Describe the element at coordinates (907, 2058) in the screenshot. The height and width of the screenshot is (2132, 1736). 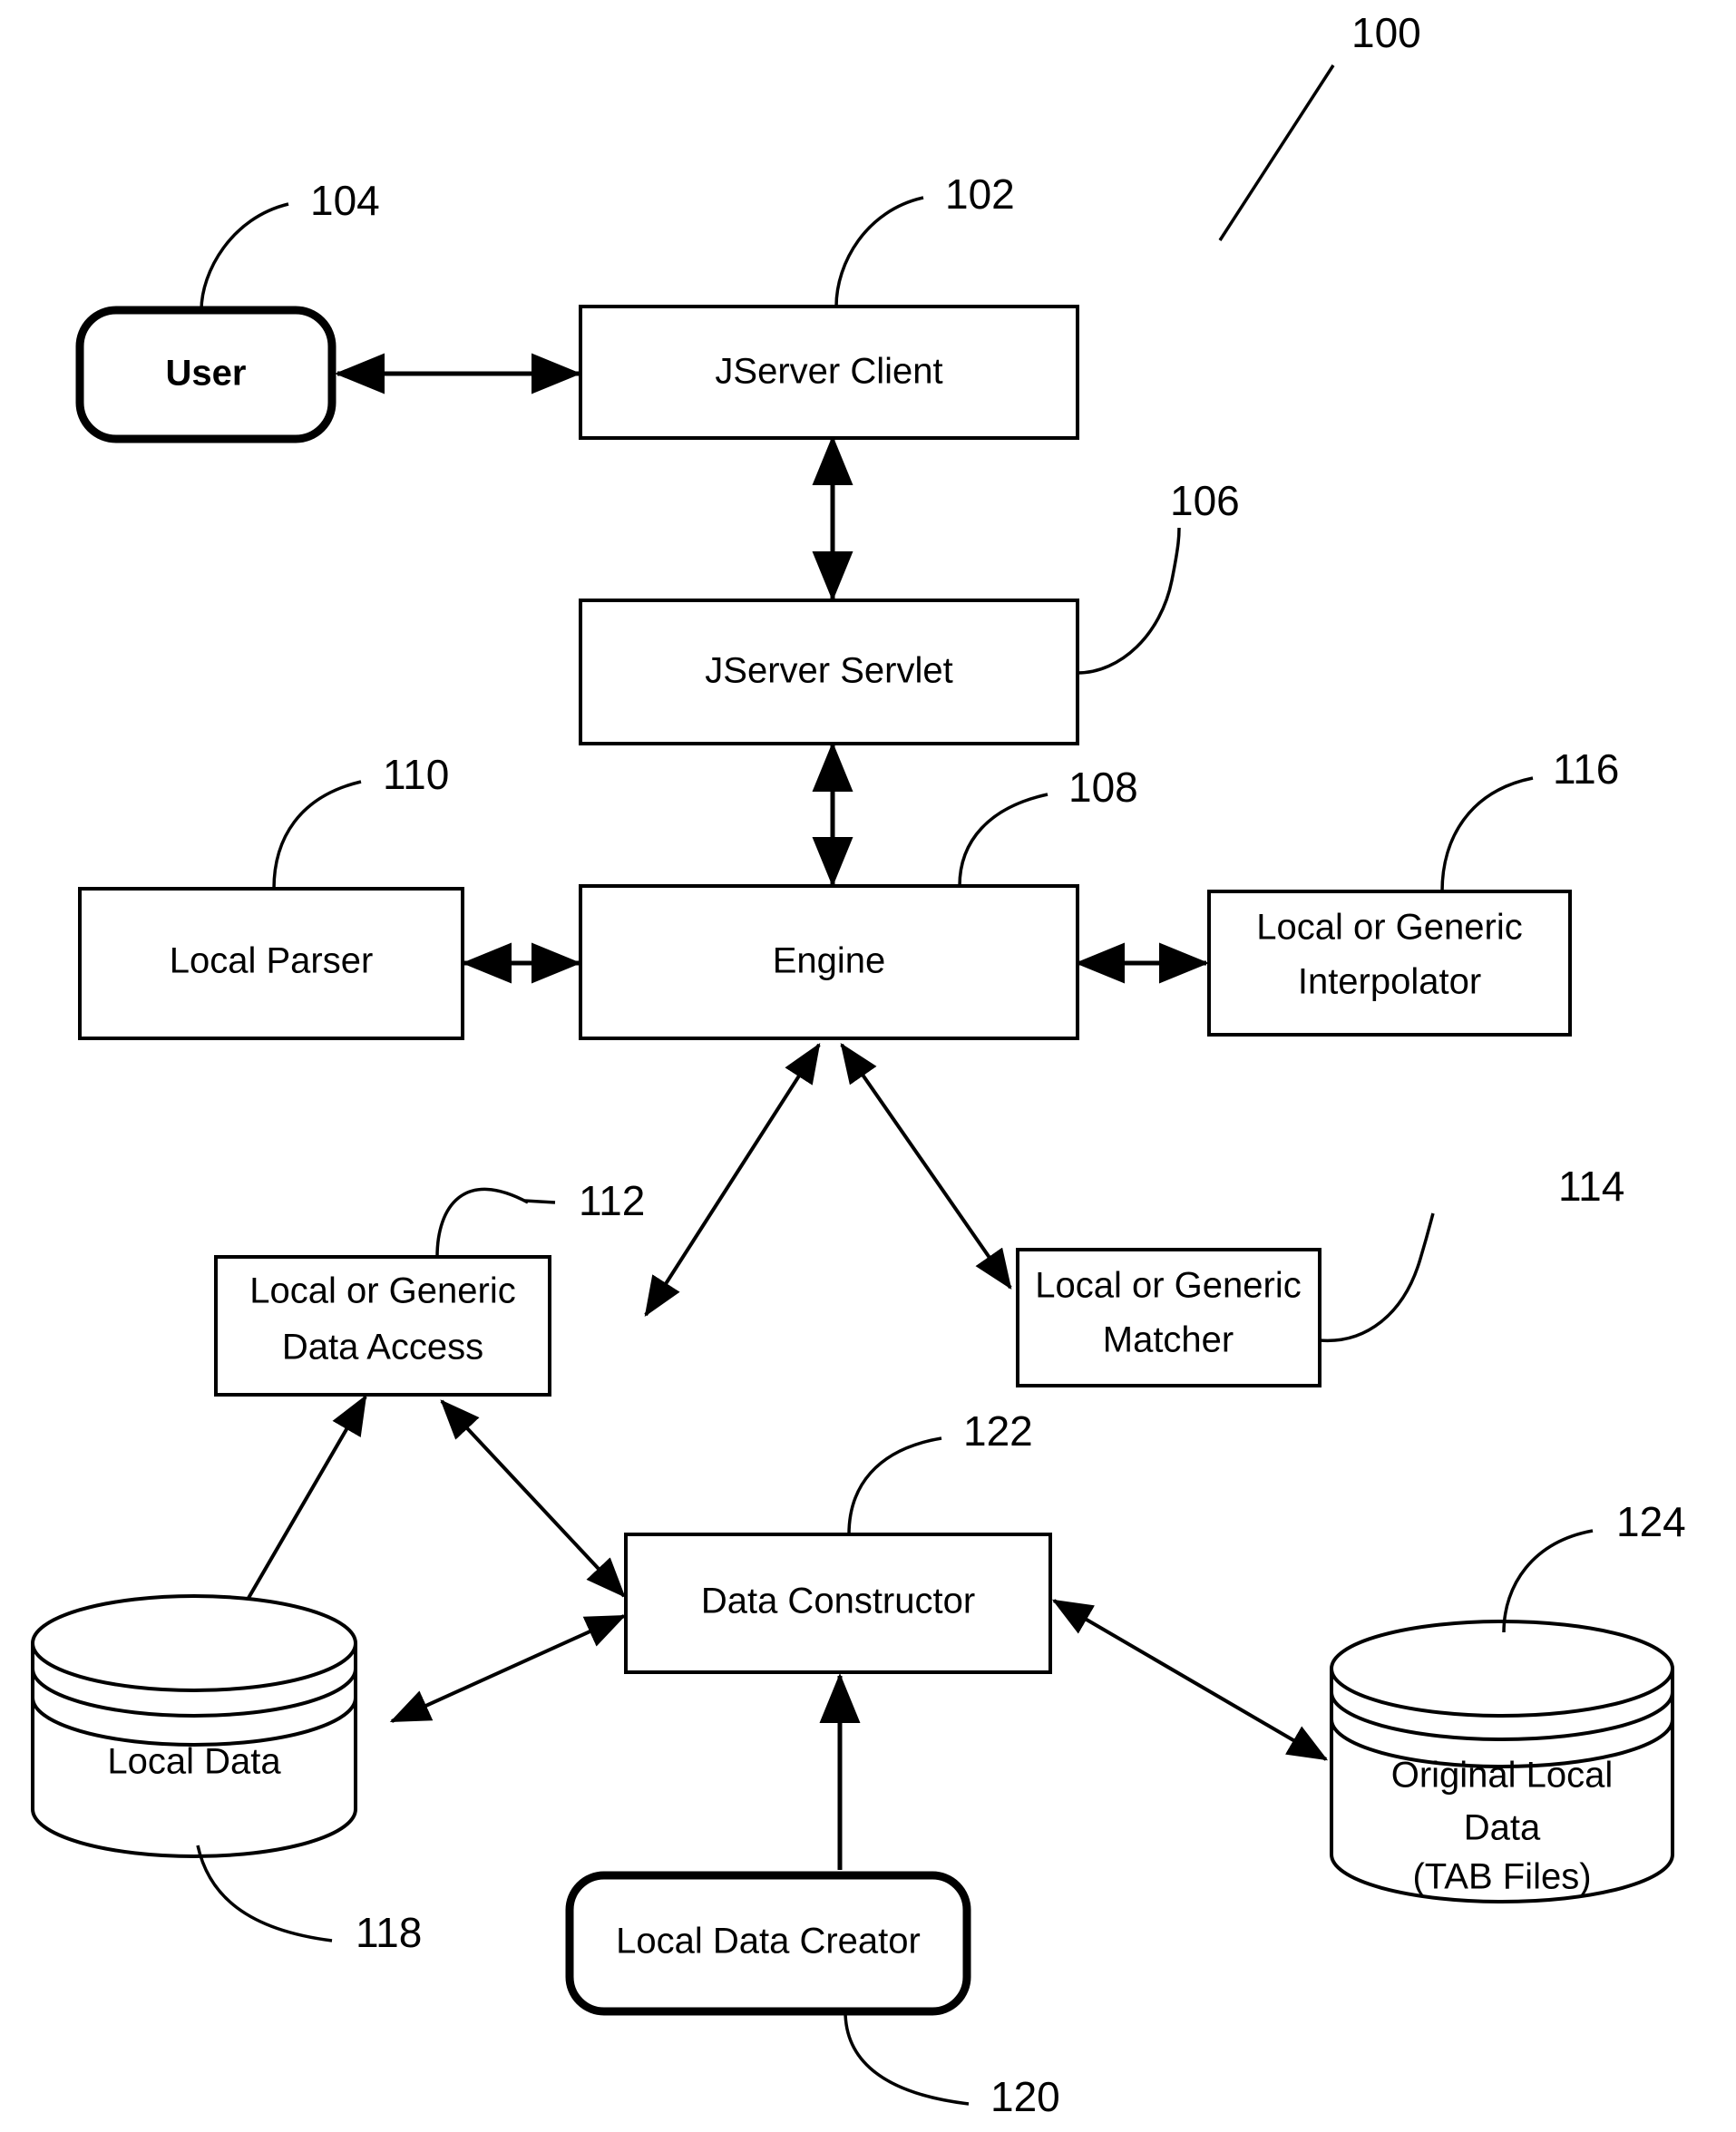
I see `ref-120-leader` at that location.